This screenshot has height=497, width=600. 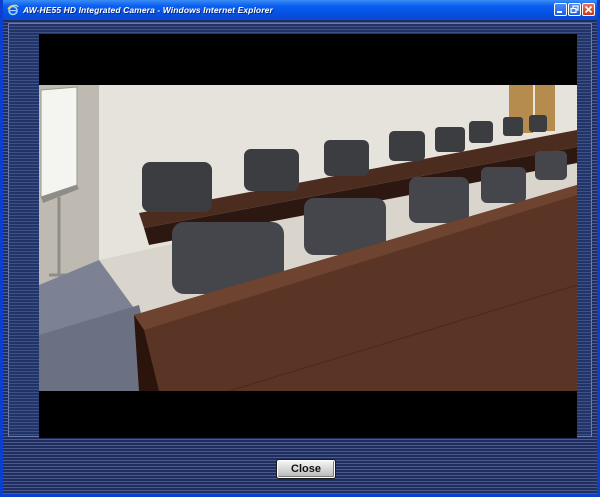 I want to click on minimize-button, so click(x=560, y=9).